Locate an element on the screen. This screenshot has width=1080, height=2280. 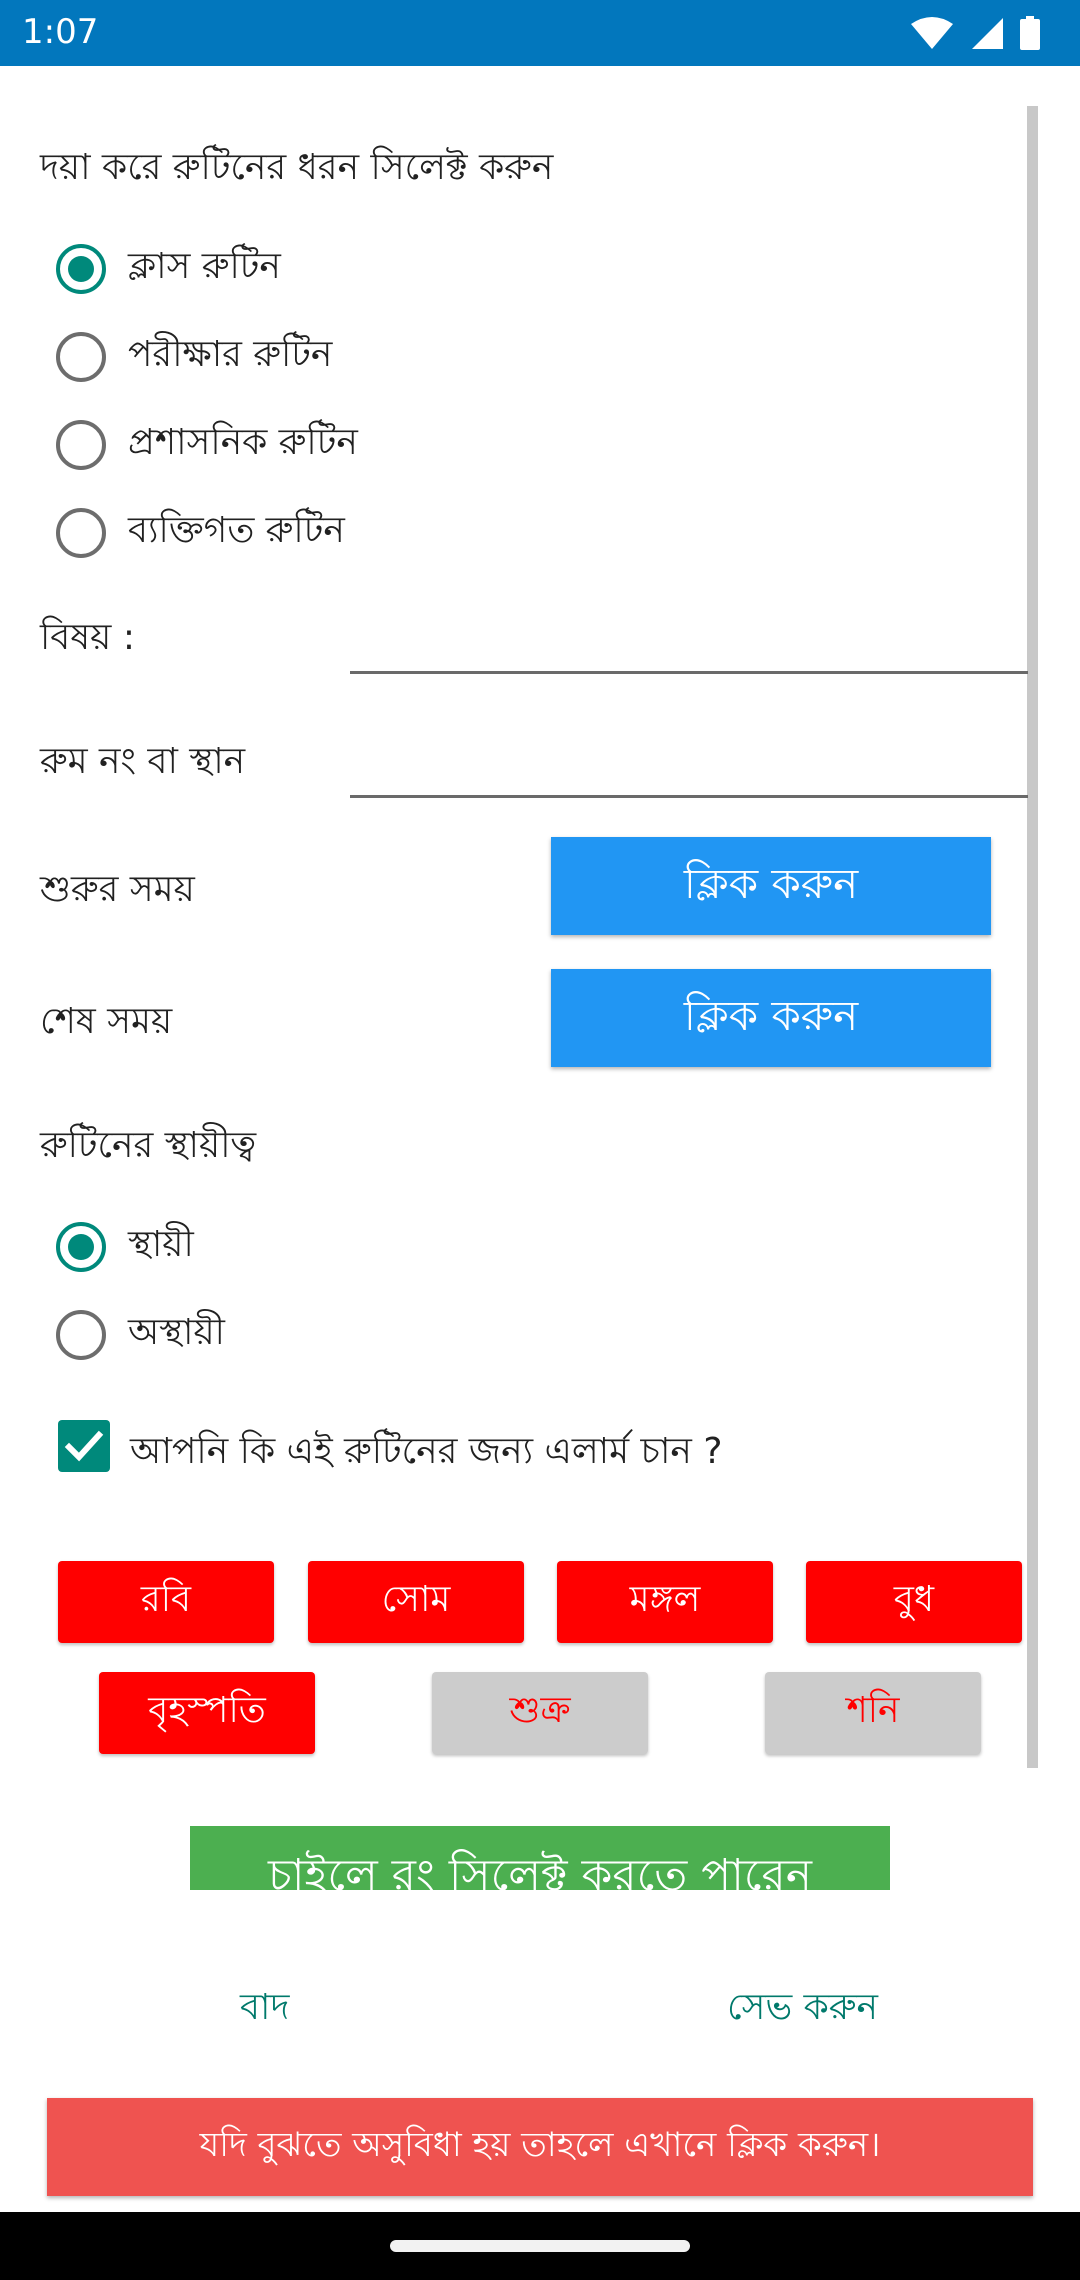
routine-type-prompt: দয়া করে রুটিনের ধরন সিলেক্ট করুন is located at coordinates (297, 167).